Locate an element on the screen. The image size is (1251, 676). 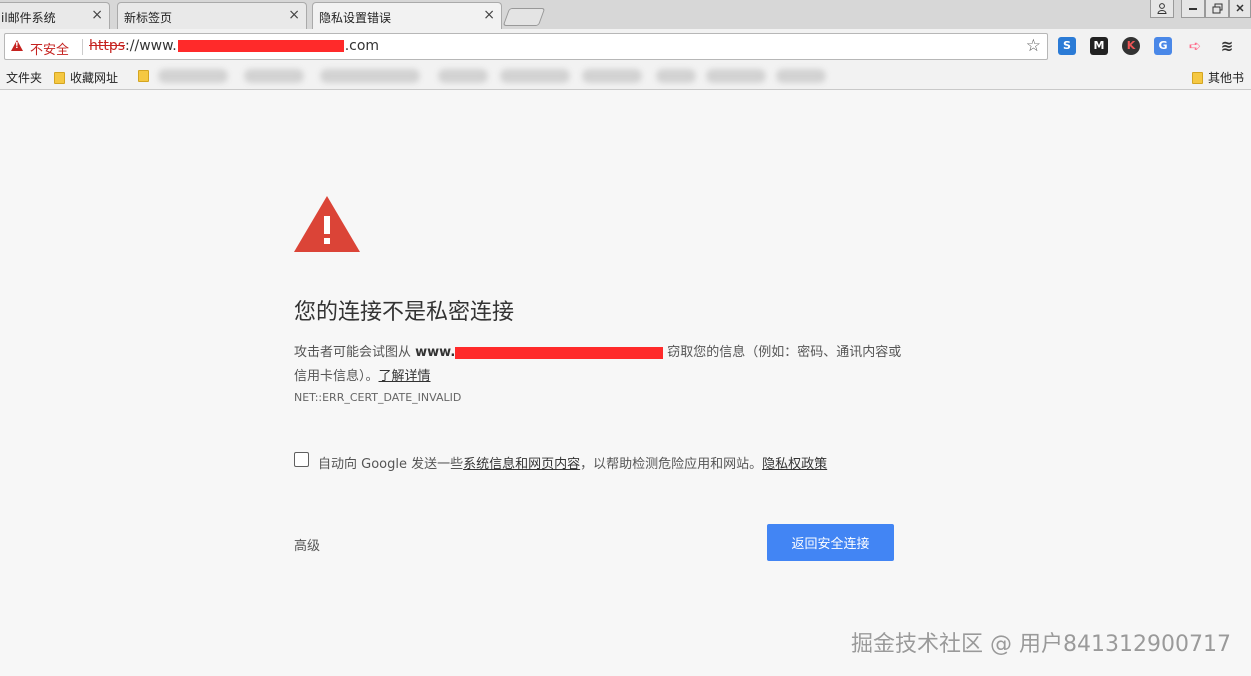
browser-toolbar: 不安全 https://www. .com ☆ S M K G ➪ ≋ is located at coordinates (625, 46).